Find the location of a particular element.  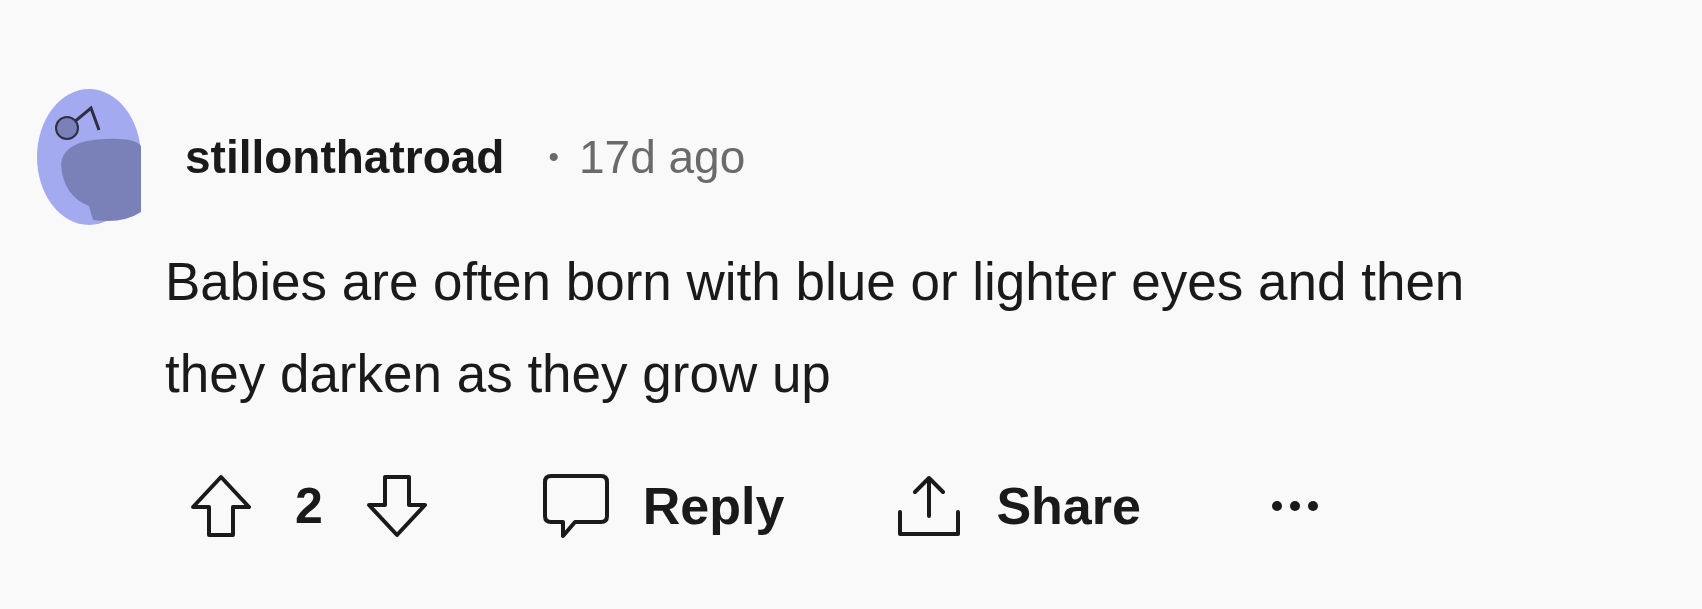

username: stillonthatroad is located at coordinates (345, 157).